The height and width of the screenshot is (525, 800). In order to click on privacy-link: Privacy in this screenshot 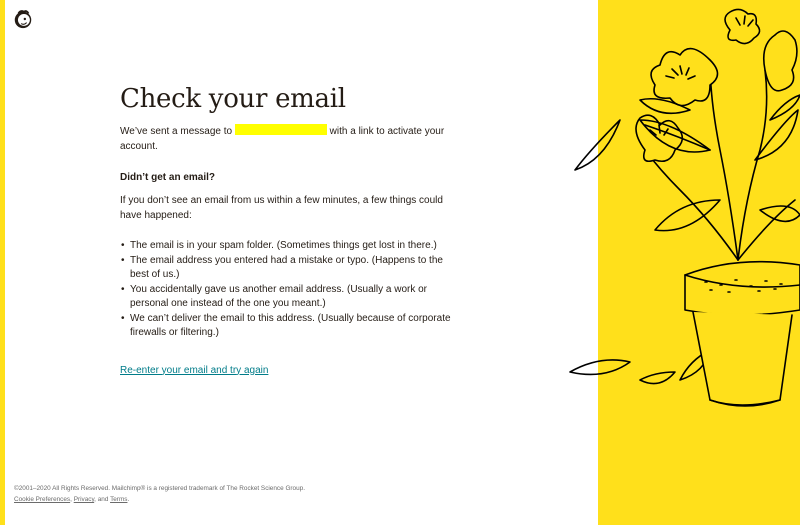, I will do `click(84, 499)`.